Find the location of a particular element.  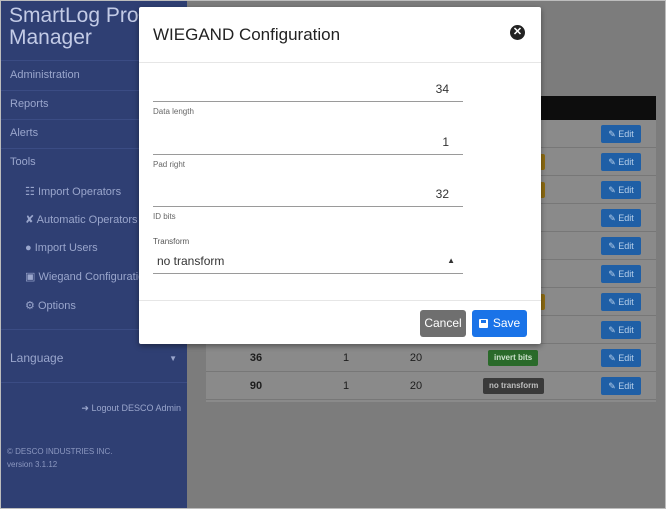

save-icon is located at coordinates (483, 323).